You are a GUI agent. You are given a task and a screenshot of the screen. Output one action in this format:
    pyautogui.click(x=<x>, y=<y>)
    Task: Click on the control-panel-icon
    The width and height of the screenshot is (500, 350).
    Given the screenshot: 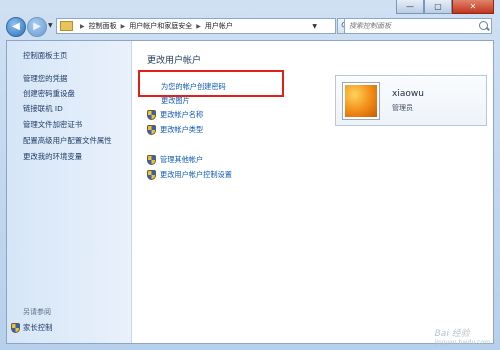 What is the action you would take?
    pyautogui.click(x=66, y=26)
    